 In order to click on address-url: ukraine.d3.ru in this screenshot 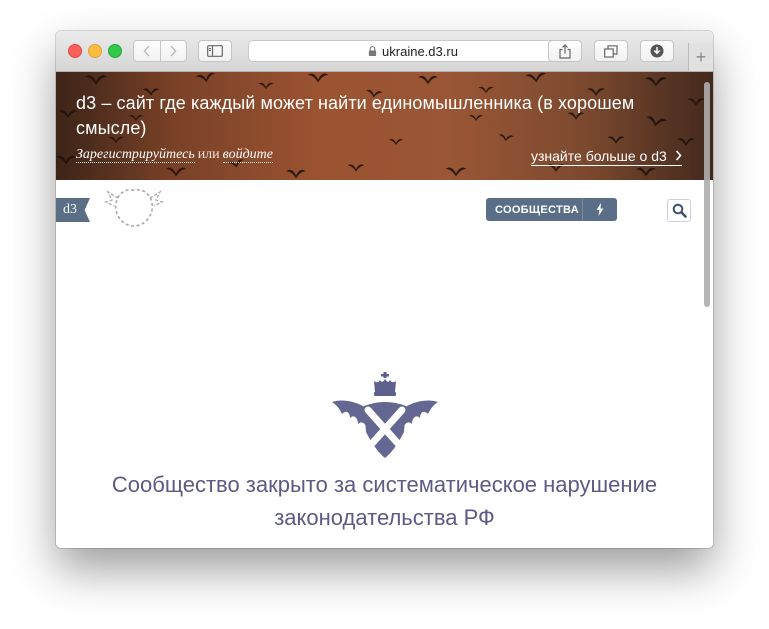, I will do `click(420, 51)`.